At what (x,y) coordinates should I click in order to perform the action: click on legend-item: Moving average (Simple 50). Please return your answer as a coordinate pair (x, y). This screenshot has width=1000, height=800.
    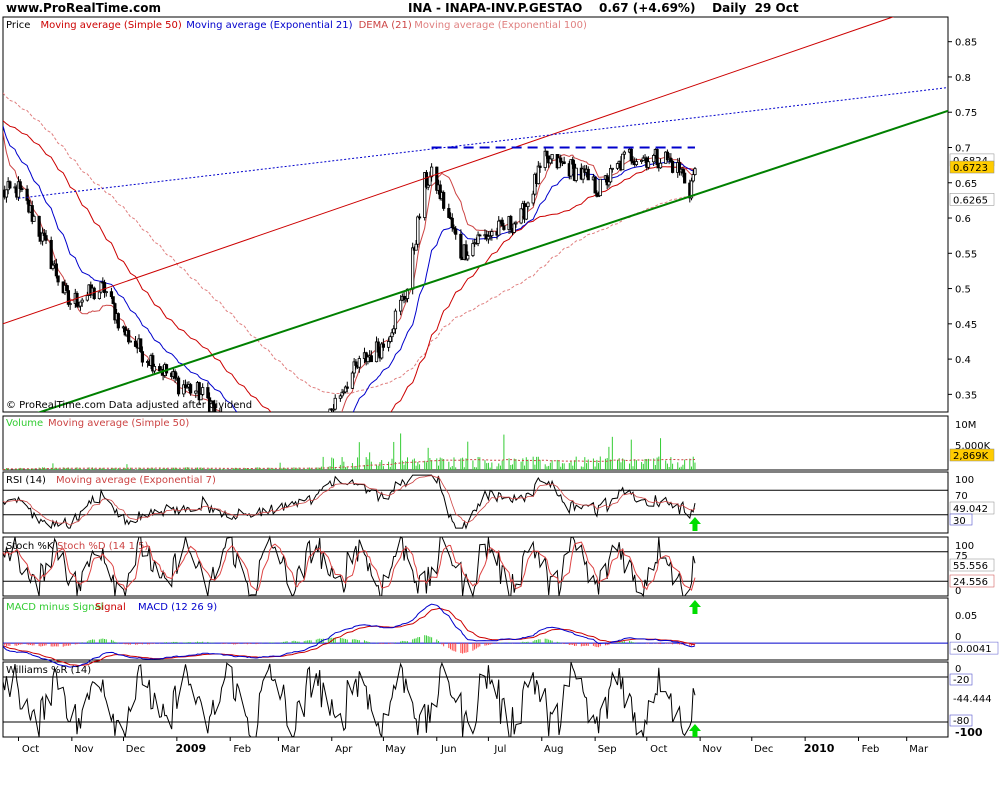
    Looking at the image, I should click on (111, 25).